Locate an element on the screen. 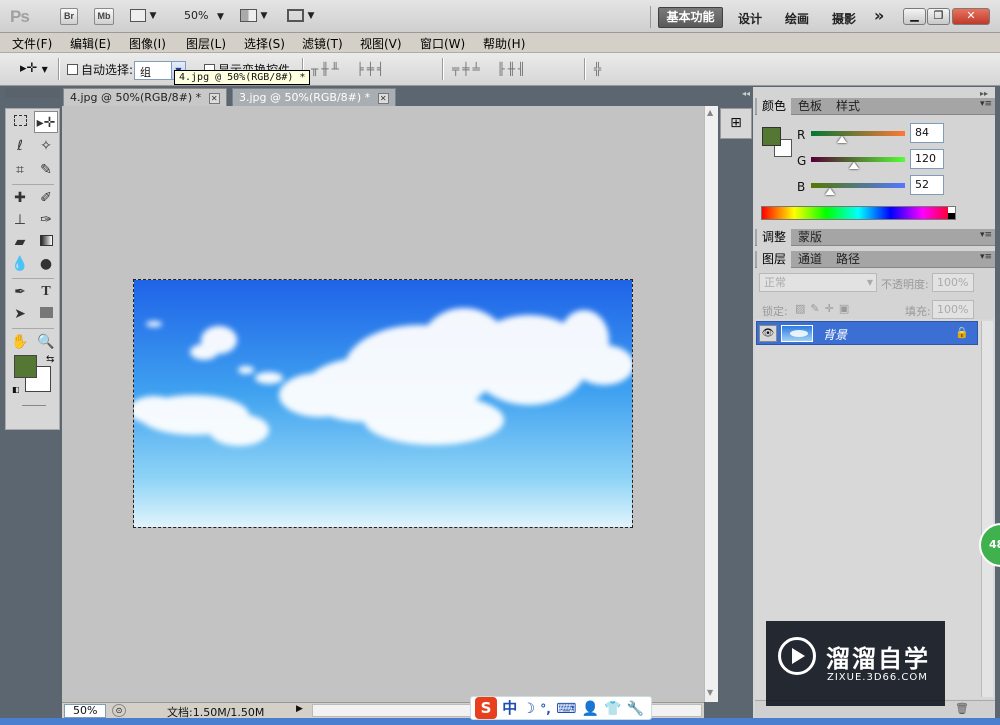 This screenshot has width=1000, height=725. workspace-photography: 摄影 is located at coordinates (844, 18).